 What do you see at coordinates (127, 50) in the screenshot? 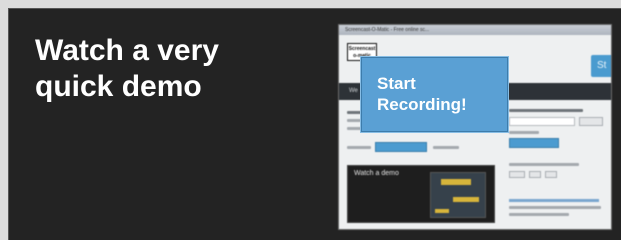
I see `headline-line-1: Watch a very` at bounding box center [127, 50].